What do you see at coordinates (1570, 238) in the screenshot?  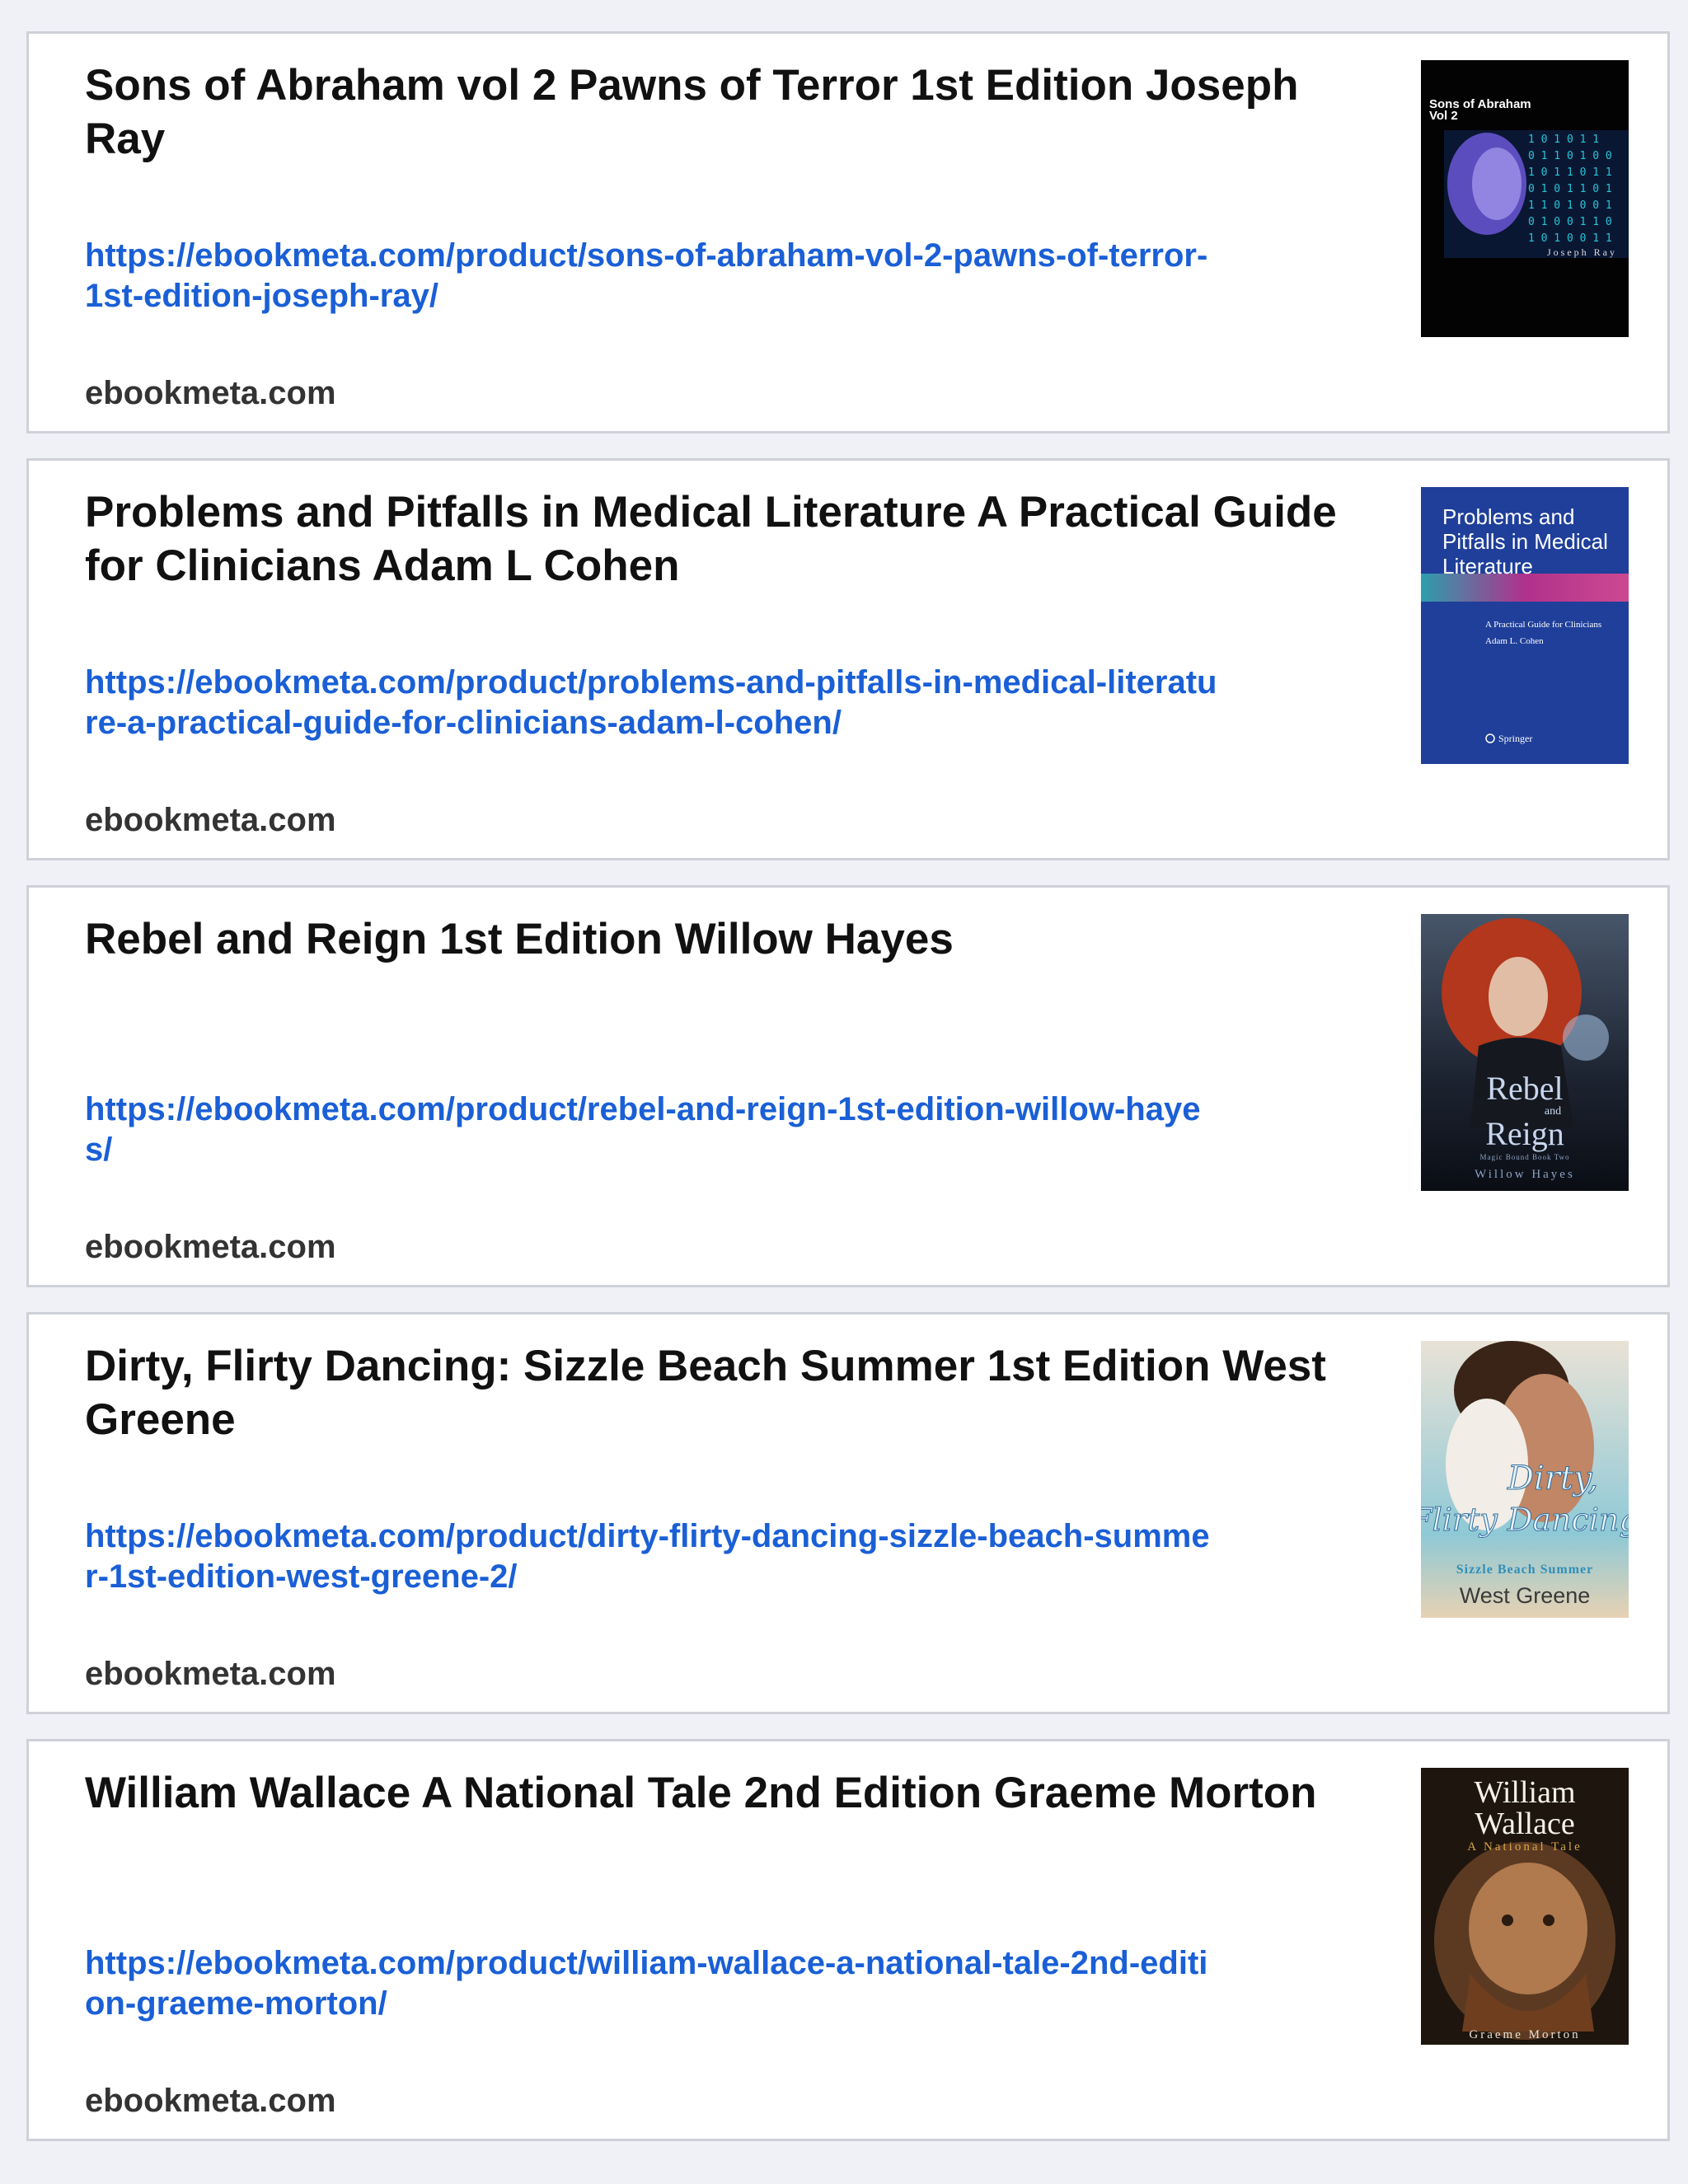 I see `svg-text: 1 0 1 0 0 1 1` at bounding box center [1570, 238].